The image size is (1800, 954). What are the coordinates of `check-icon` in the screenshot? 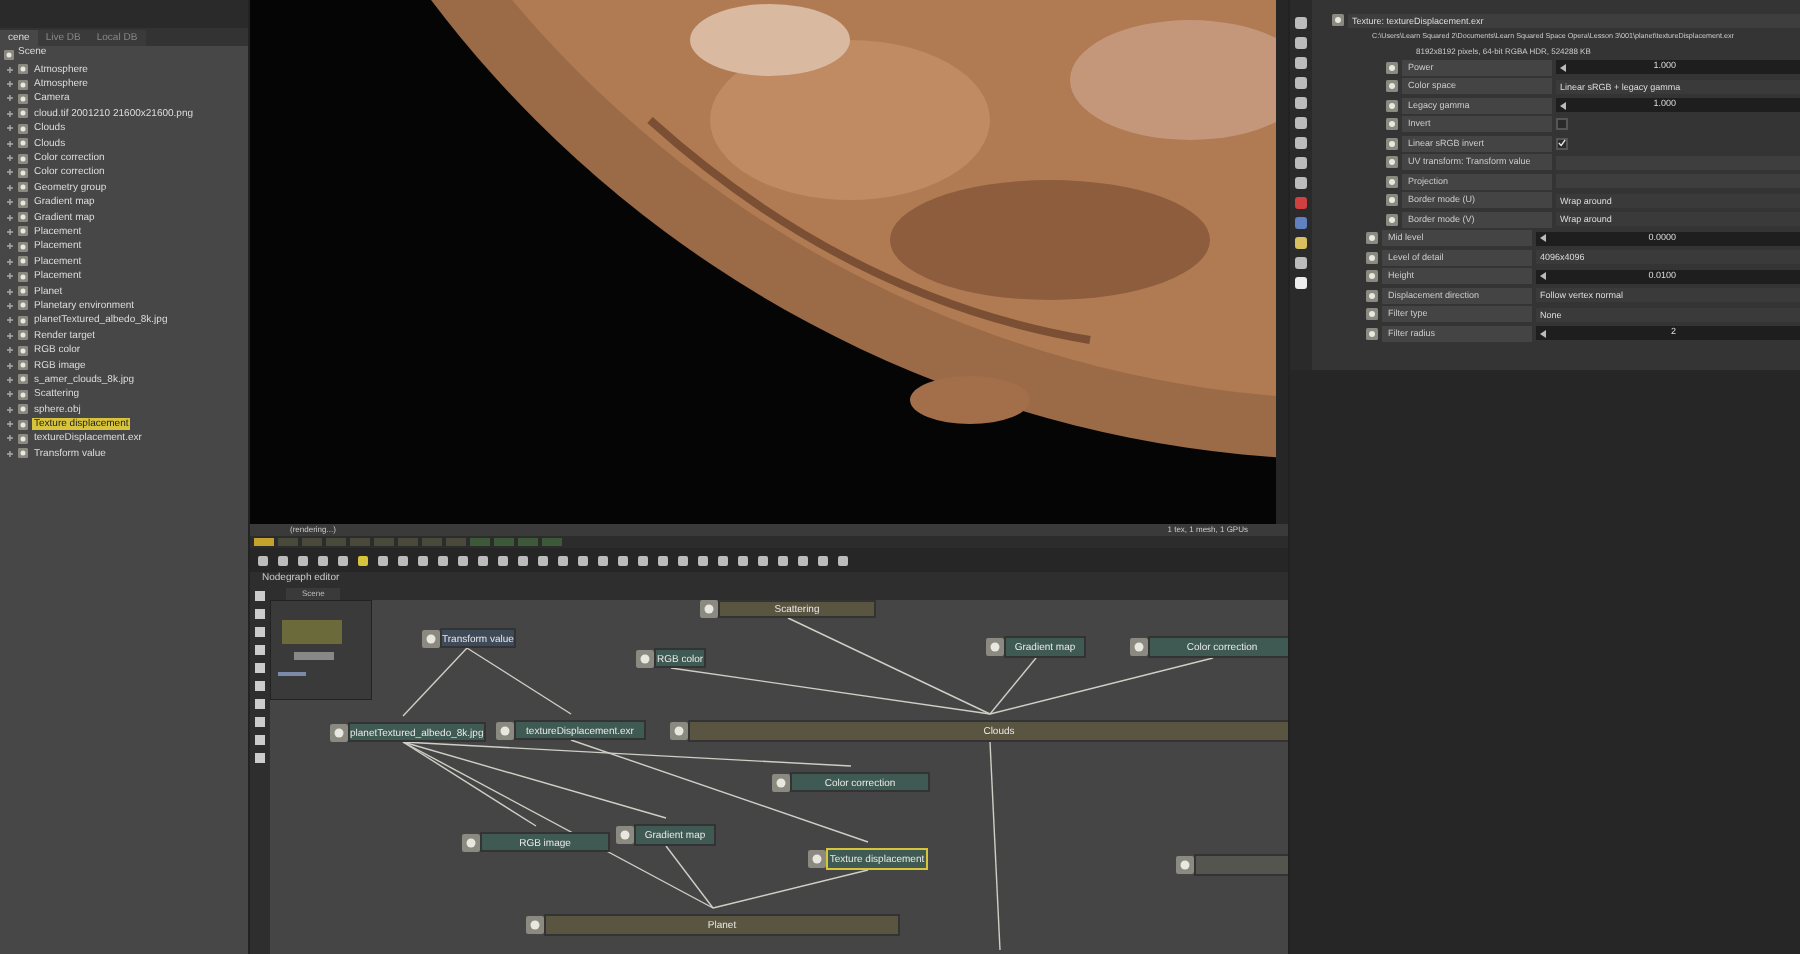 It's located at (1562, 143).